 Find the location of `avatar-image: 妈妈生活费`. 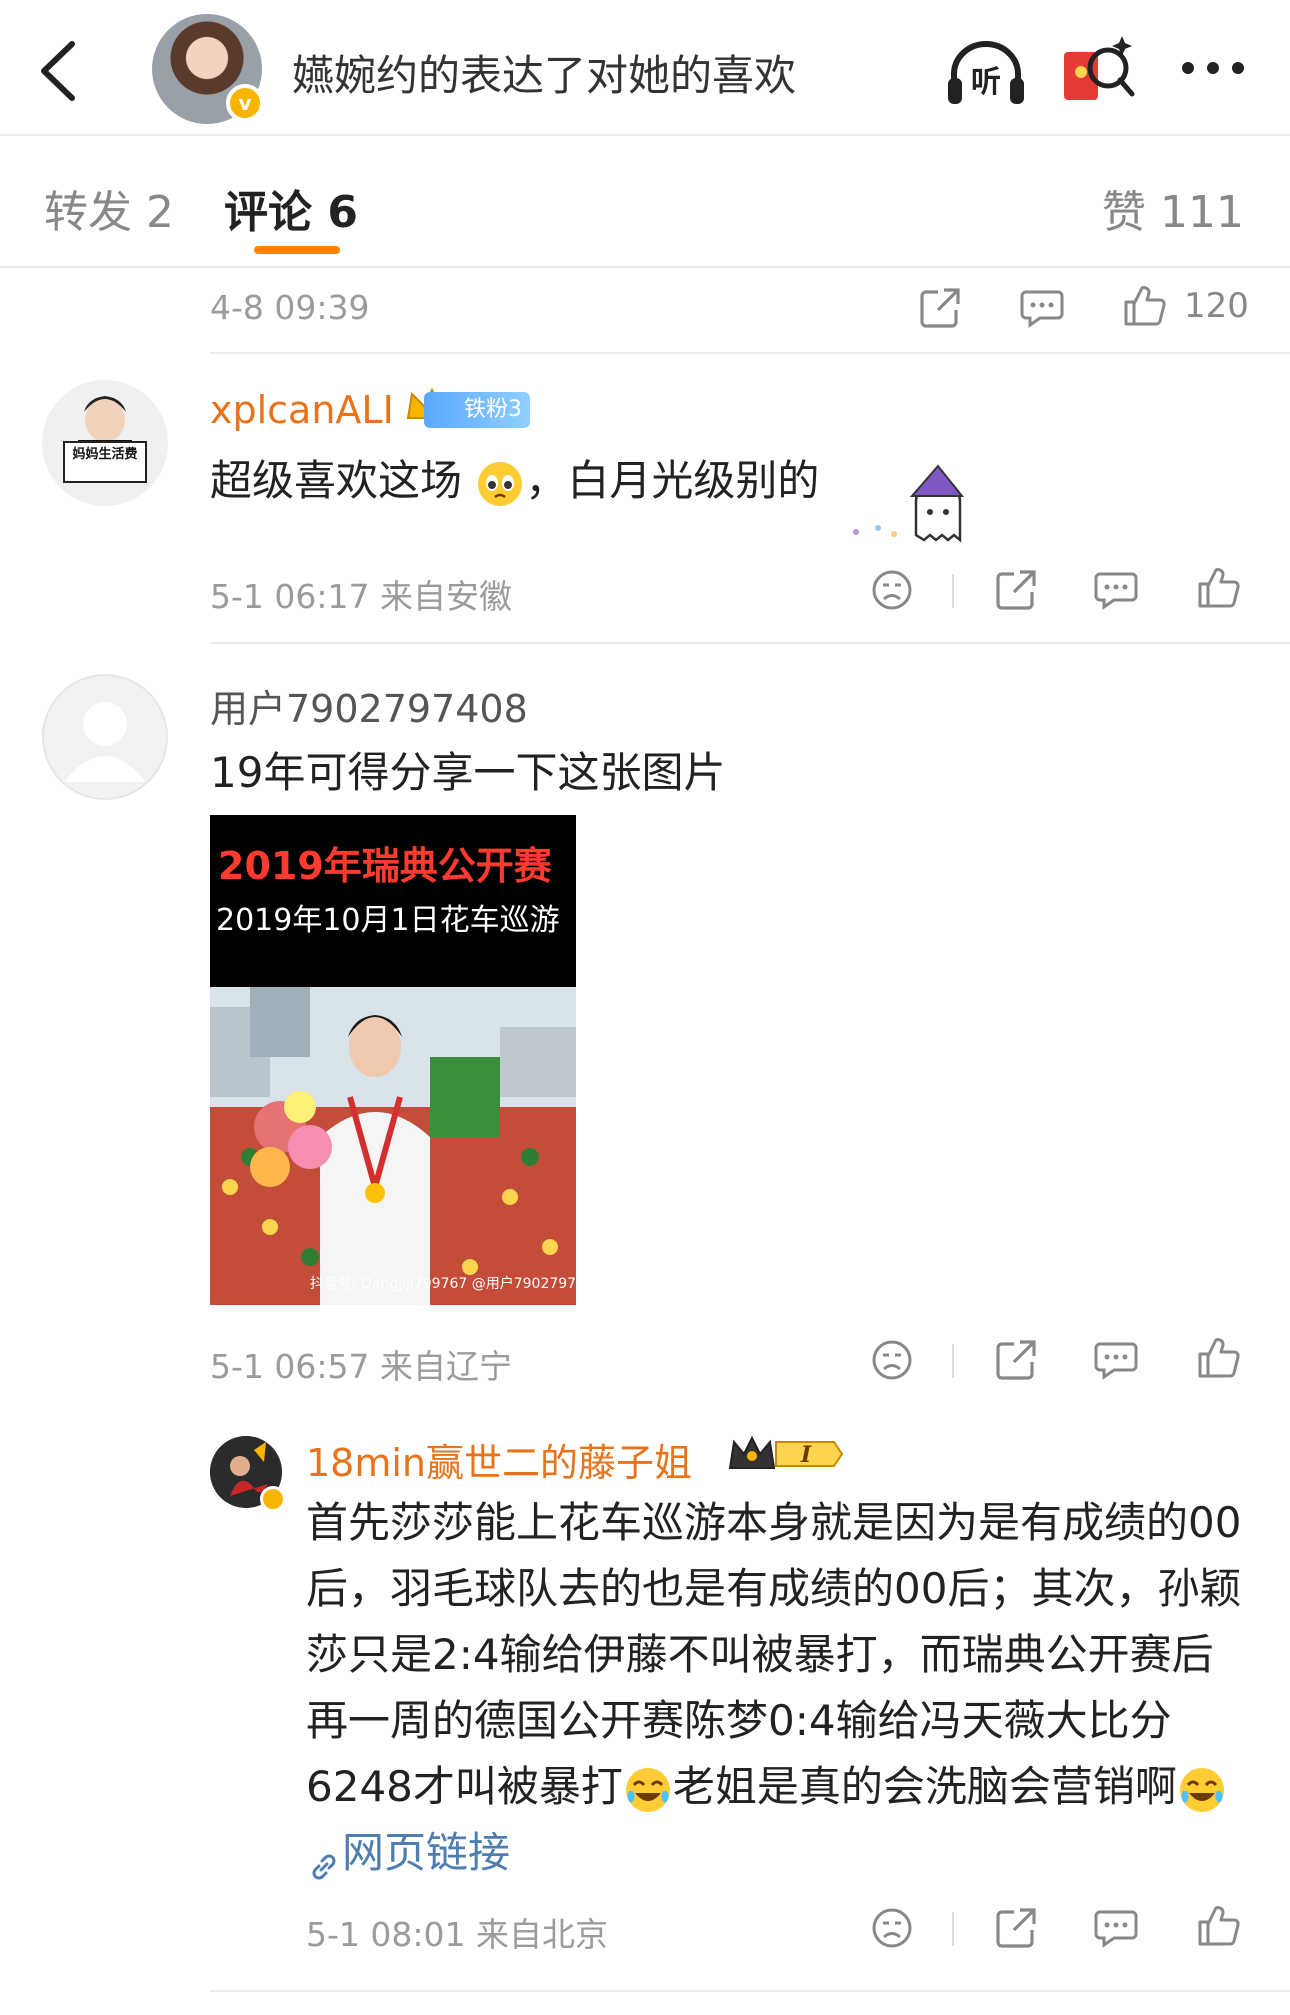

avatar-image: 妈妈生活费 is located at coordinates (105, 443).